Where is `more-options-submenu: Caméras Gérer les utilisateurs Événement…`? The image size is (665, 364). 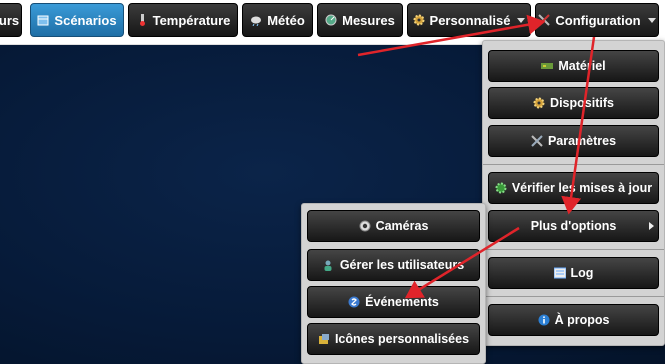 more-options-submenu: Caméras Gérer les utilisateurs Événement… is located at coordinates (393, 283).